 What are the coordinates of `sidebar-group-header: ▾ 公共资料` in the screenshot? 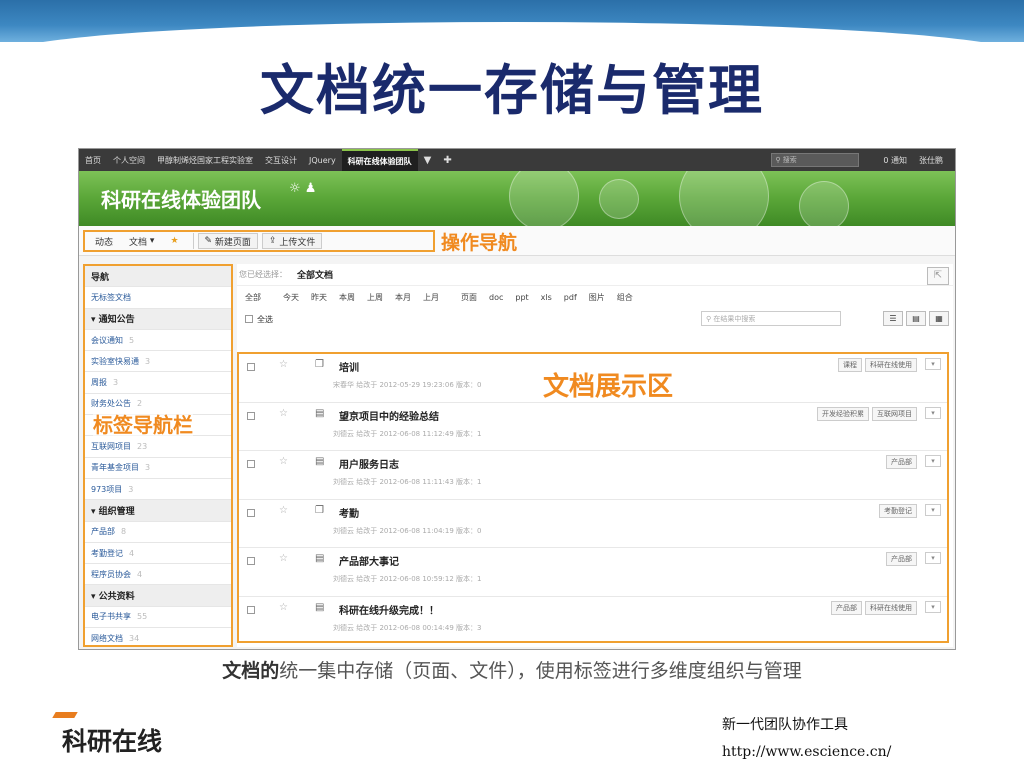 It's located at (158, 596).